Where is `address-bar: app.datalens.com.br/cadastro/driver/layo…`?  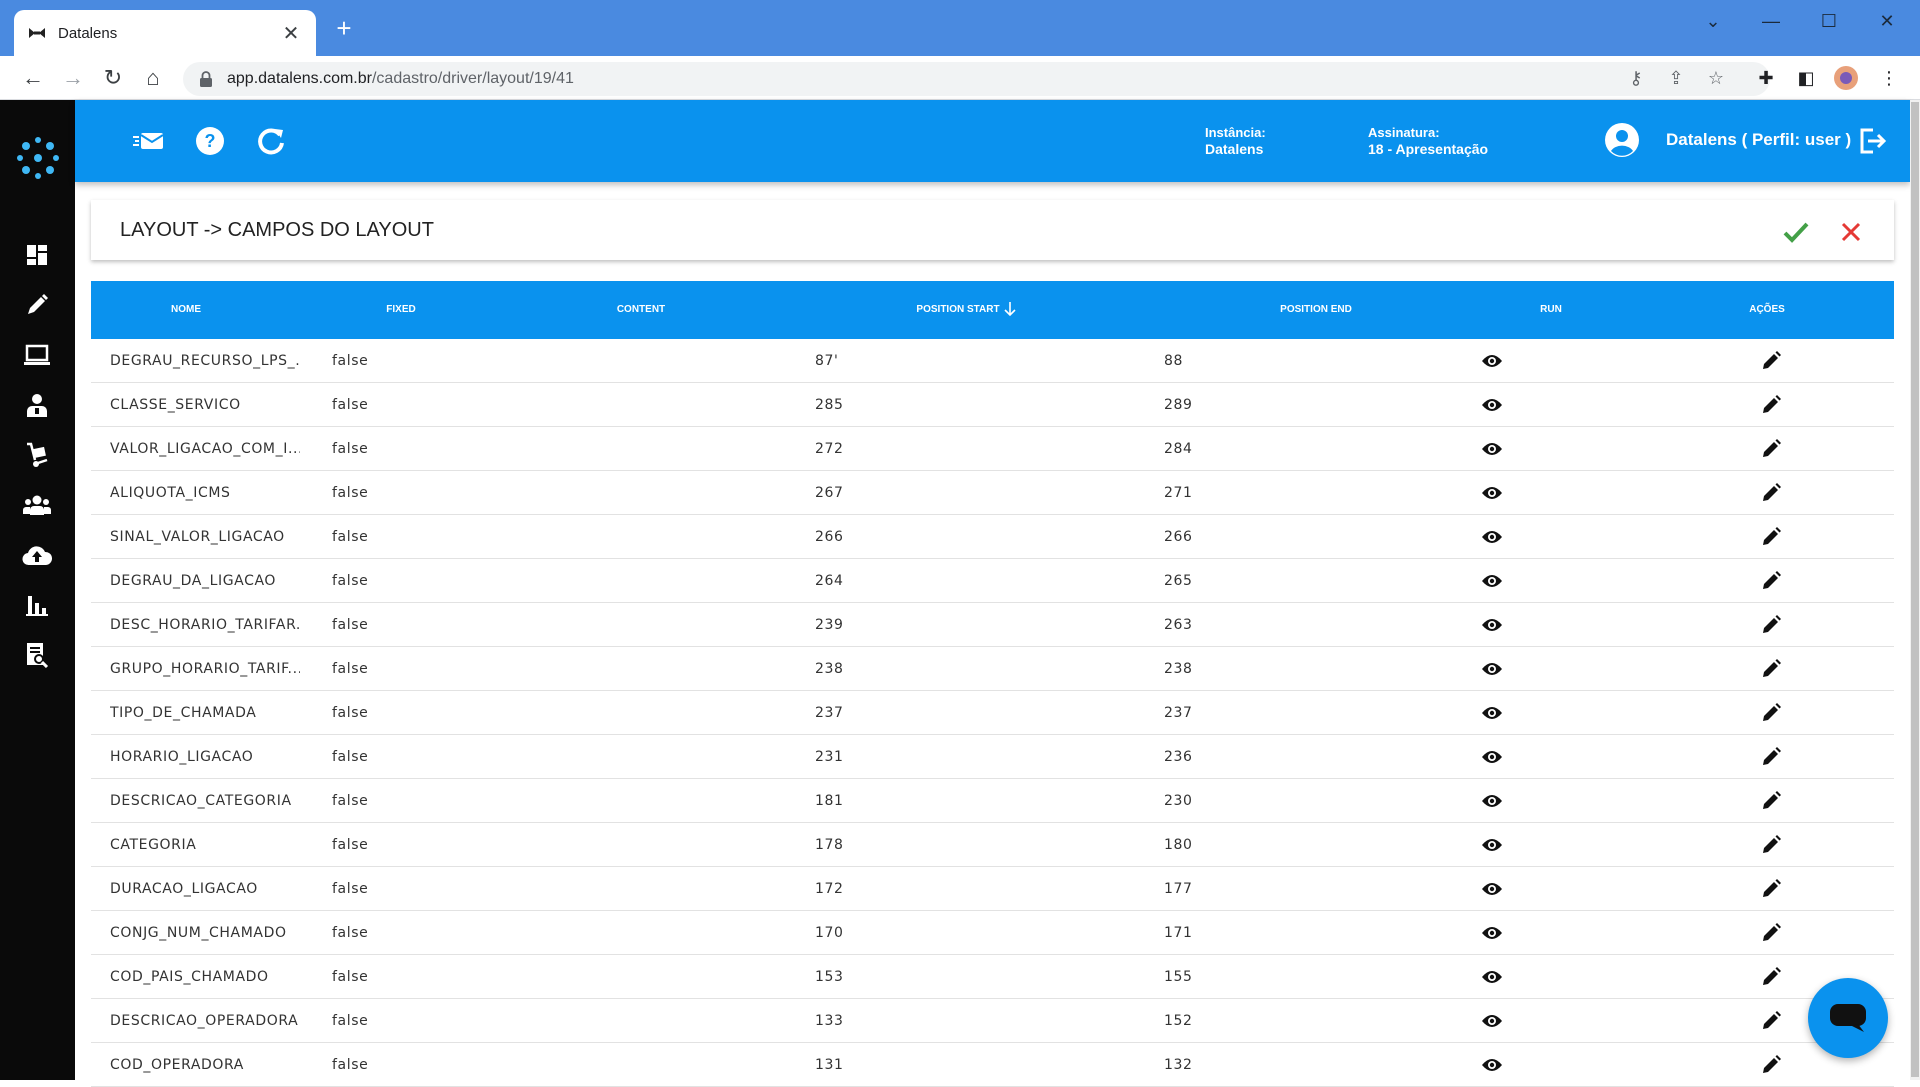
address-bar: app.datalens.com.br/cadastro/driver/layo… is located at coordinates (976, 79).